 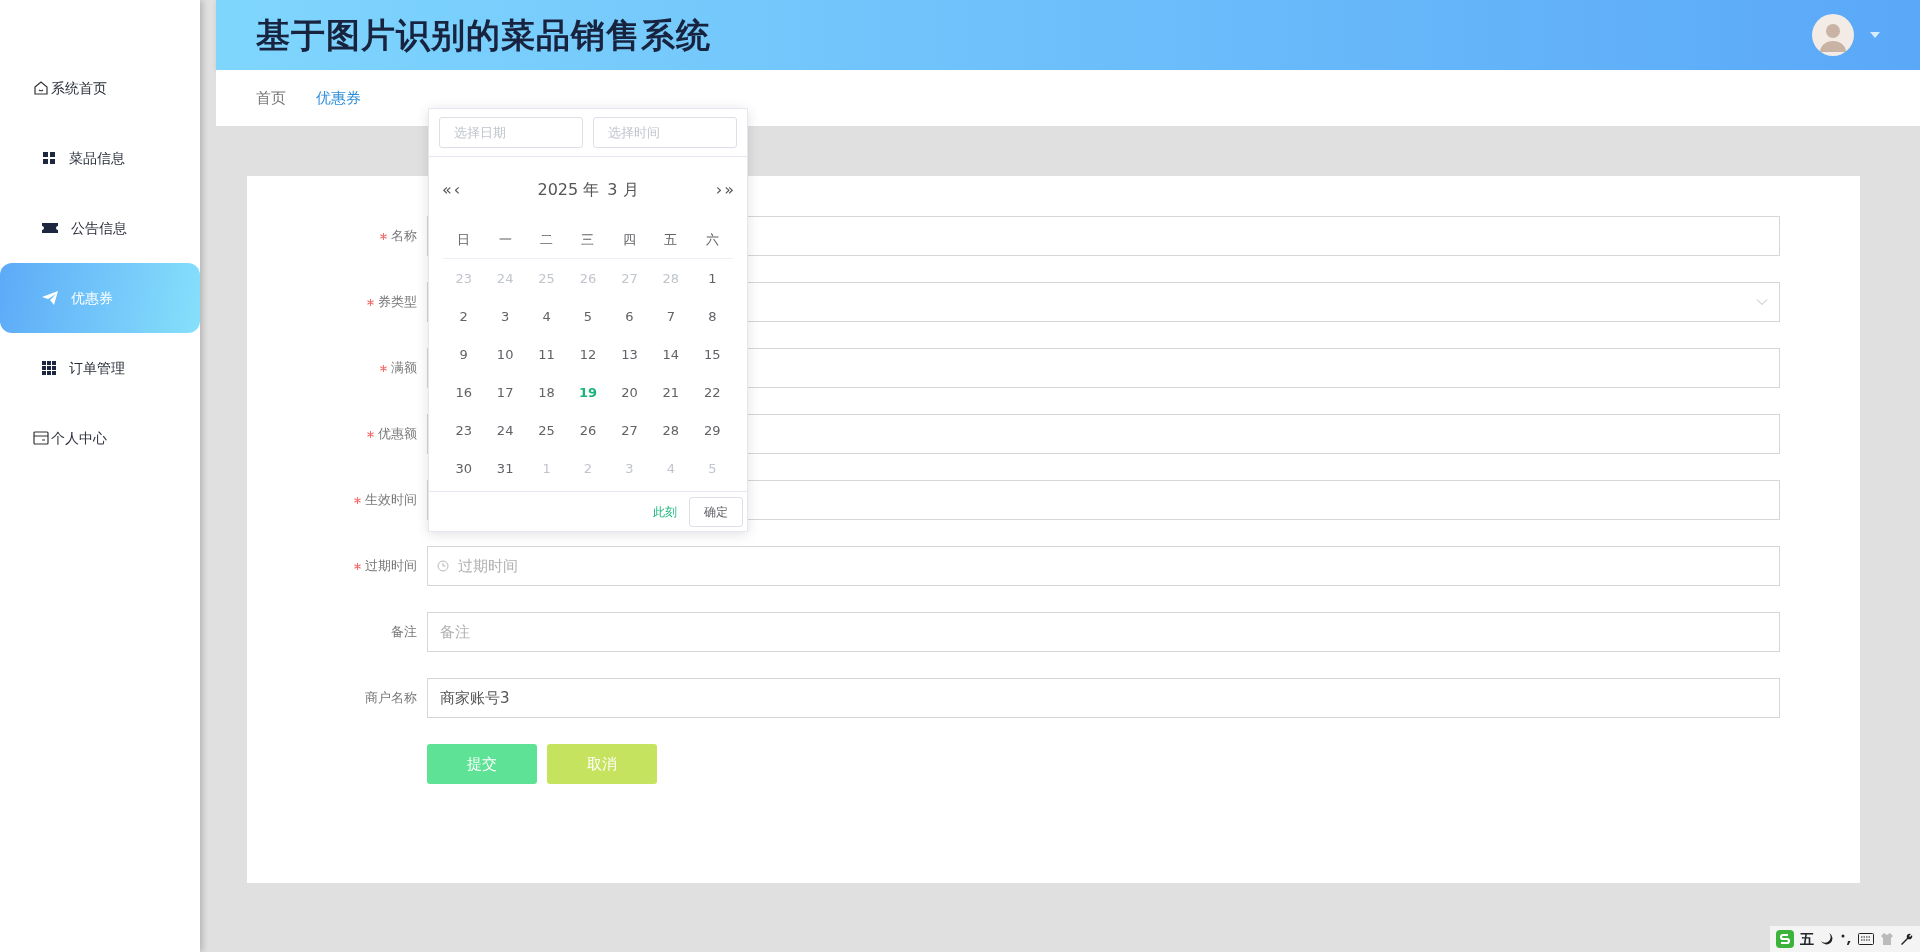 What do you see at coordinates (100, 438) in the screenshot?
I see `sidebar-item: 个人中心` at bounding box center [100, 438].